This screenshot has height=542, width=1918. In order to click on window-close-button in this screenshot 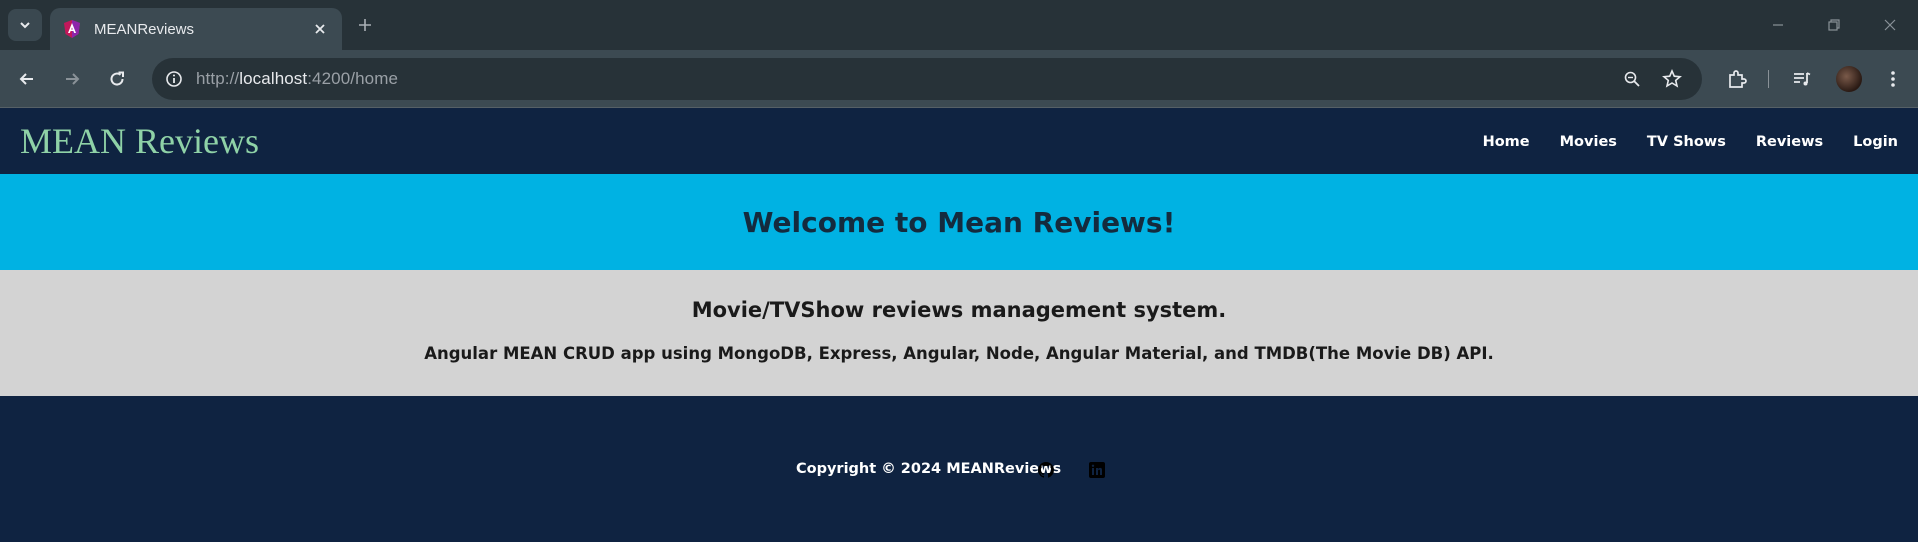, I will do `click(1890, 25)`.